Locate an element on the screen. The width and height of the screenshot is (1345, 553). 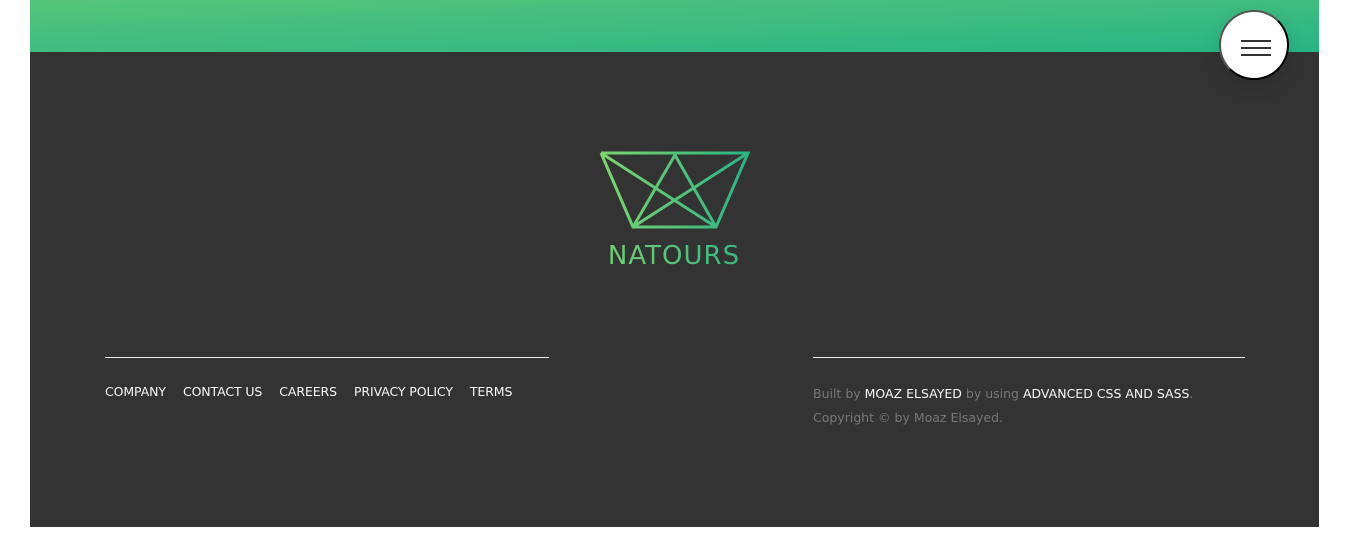
credits-period: . is located at coordinates (1191, 393).